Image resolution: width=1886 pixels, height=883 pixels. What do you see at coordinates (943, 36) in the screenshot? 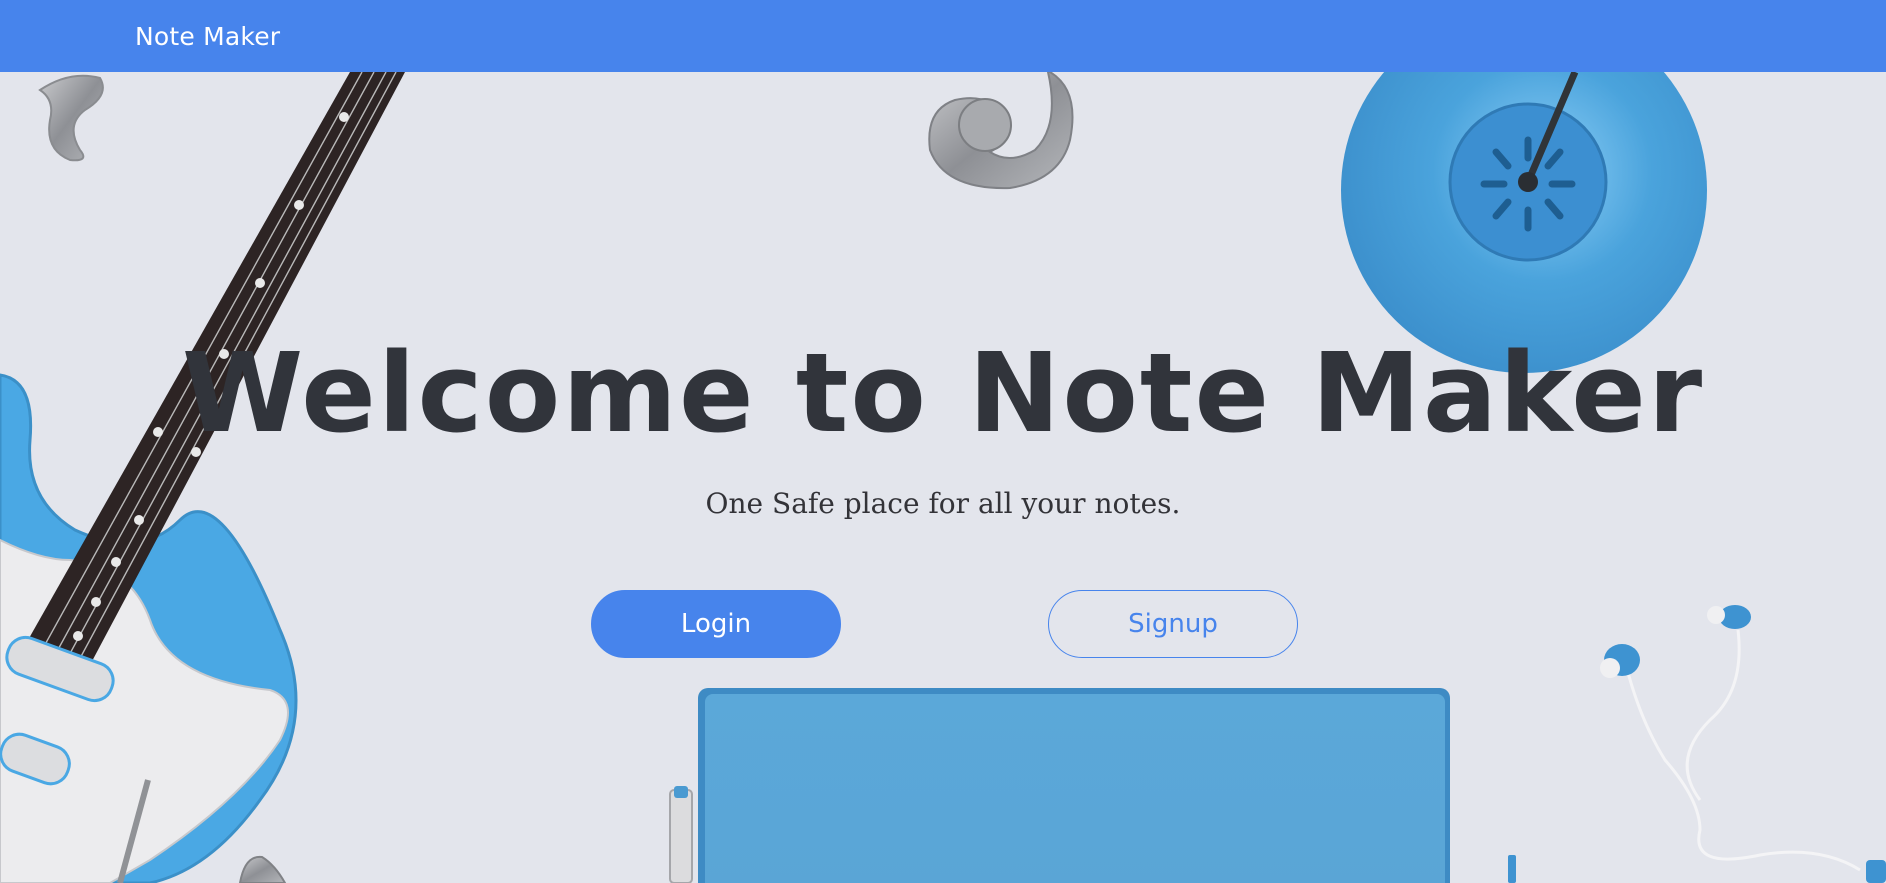
I see `navbar: Note Maker` at bounding box center [943, 36].